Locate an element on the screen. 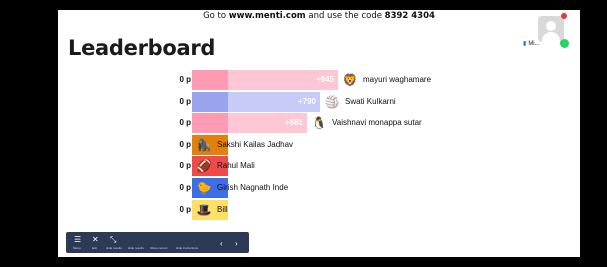 This screenshot has width=607, height=267. whatsapp-icon is located at coordinates (564, 43).